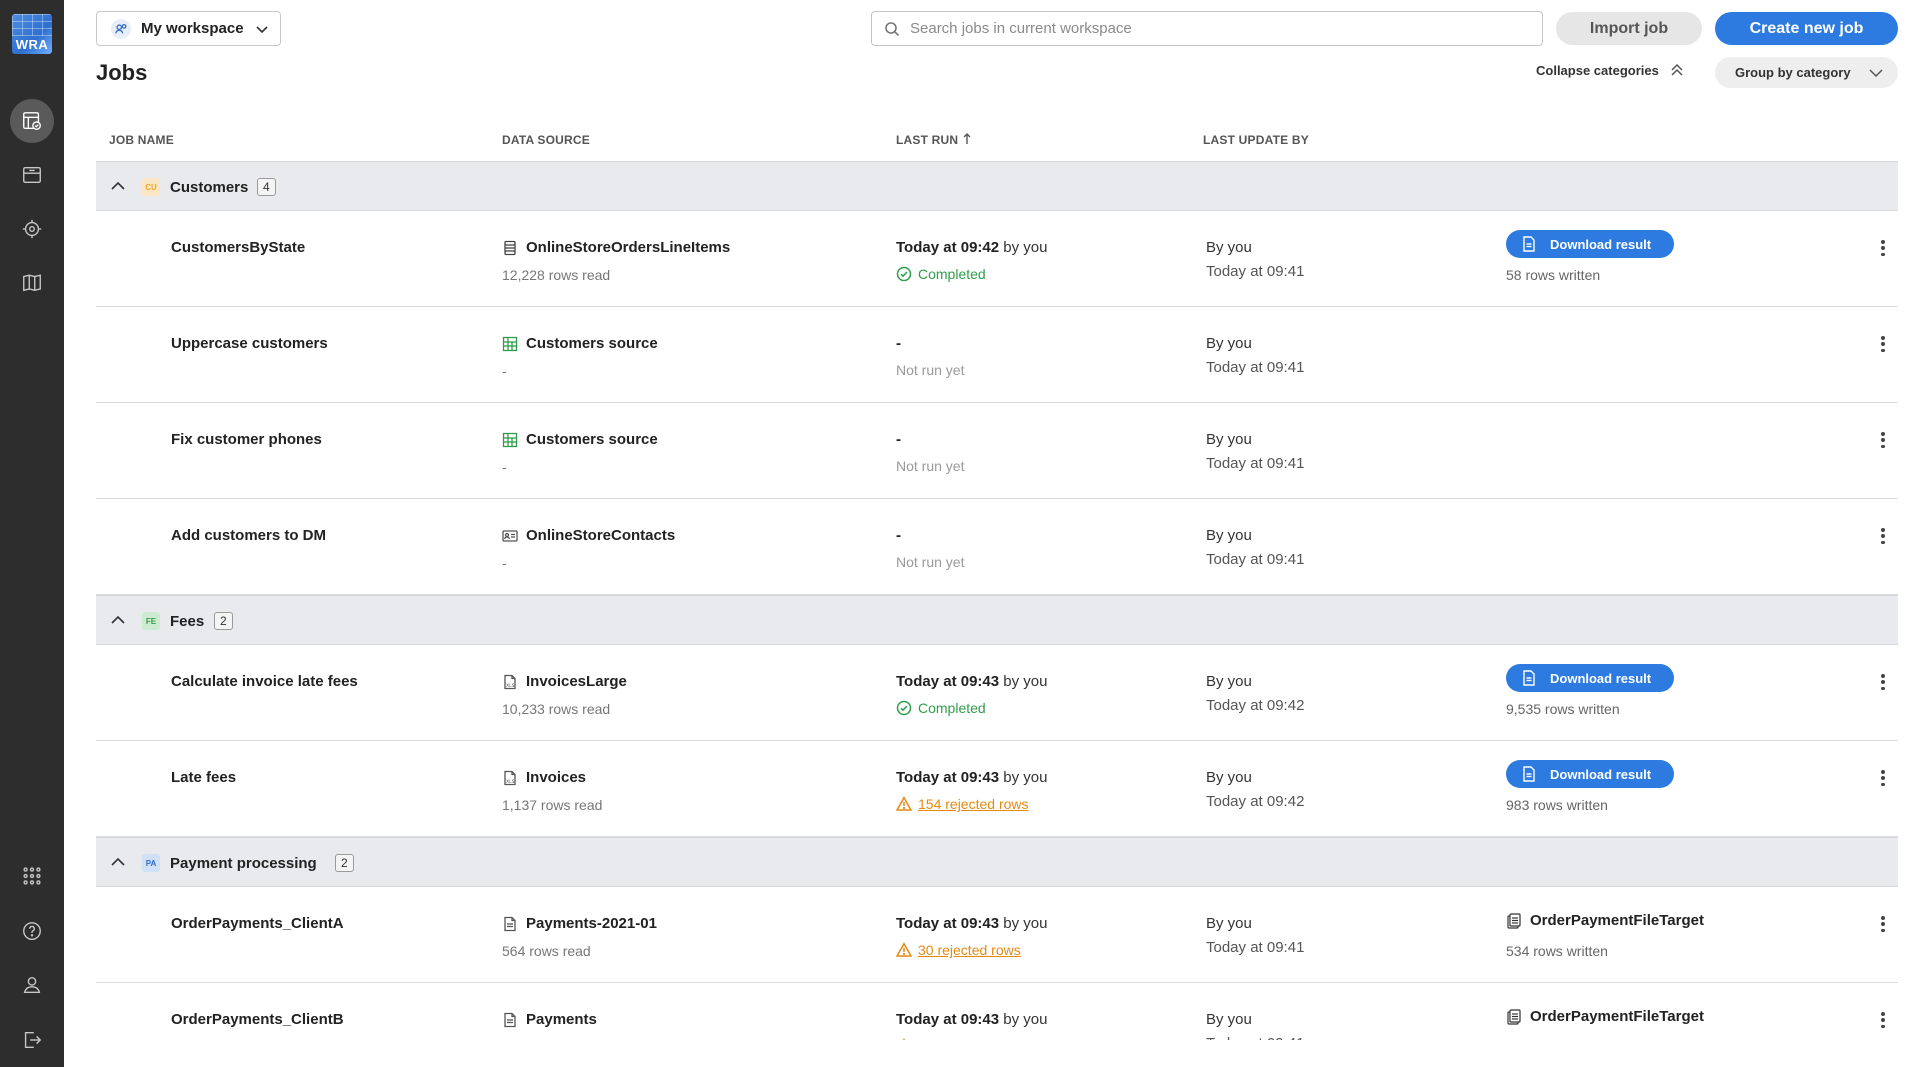 The height and width of the screenshot is (1067, 1920). Describe the element at coordinates (122, 72) in the screenshot. I see `page-title: Jobs` at that location.